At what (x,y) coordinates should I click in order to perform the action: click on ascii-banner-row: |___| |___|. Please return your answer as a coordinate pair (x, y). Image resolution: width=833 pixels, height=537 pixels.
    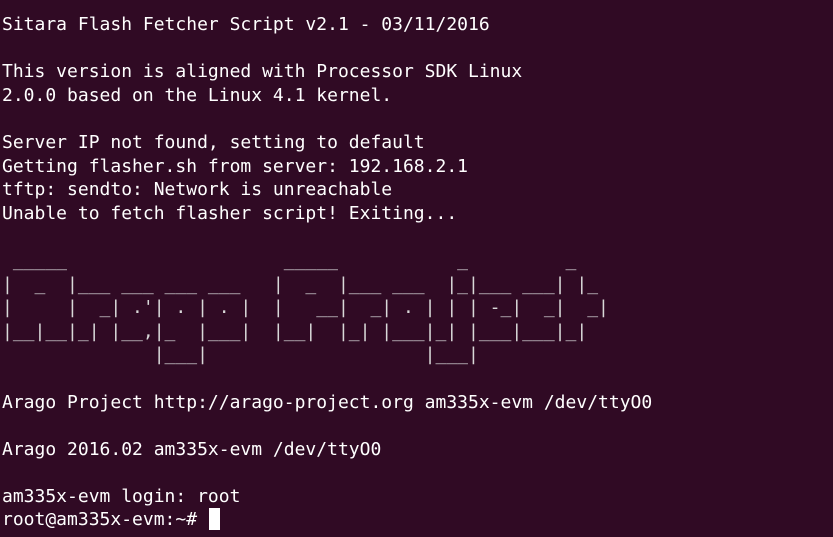
    Looking at the image, I should click on (305, 355).